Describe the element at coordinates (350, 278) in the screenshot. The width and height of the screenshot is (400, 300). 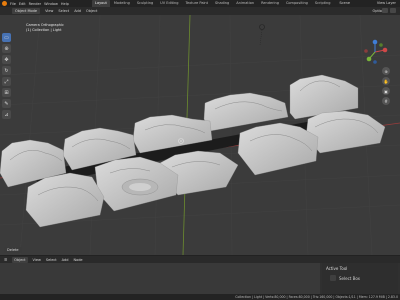
I see `select-box-label: Select Box` at that location.